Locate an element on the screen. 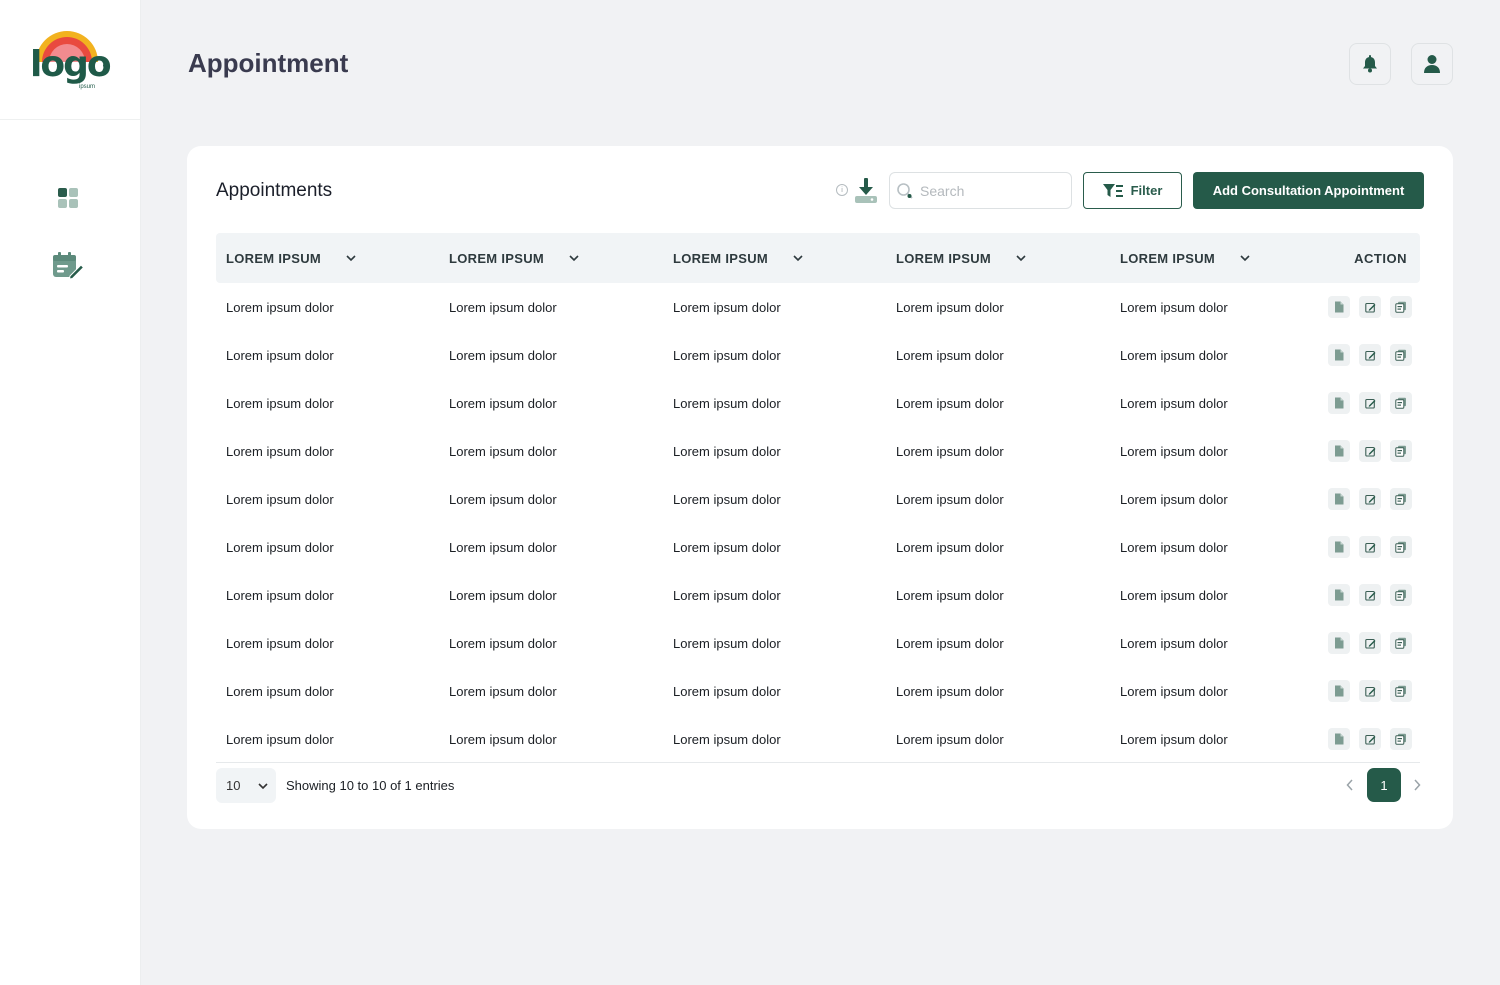 This screenshot has height=985, width=1500. card-title: Appointments is located at coordinates (274, 190).